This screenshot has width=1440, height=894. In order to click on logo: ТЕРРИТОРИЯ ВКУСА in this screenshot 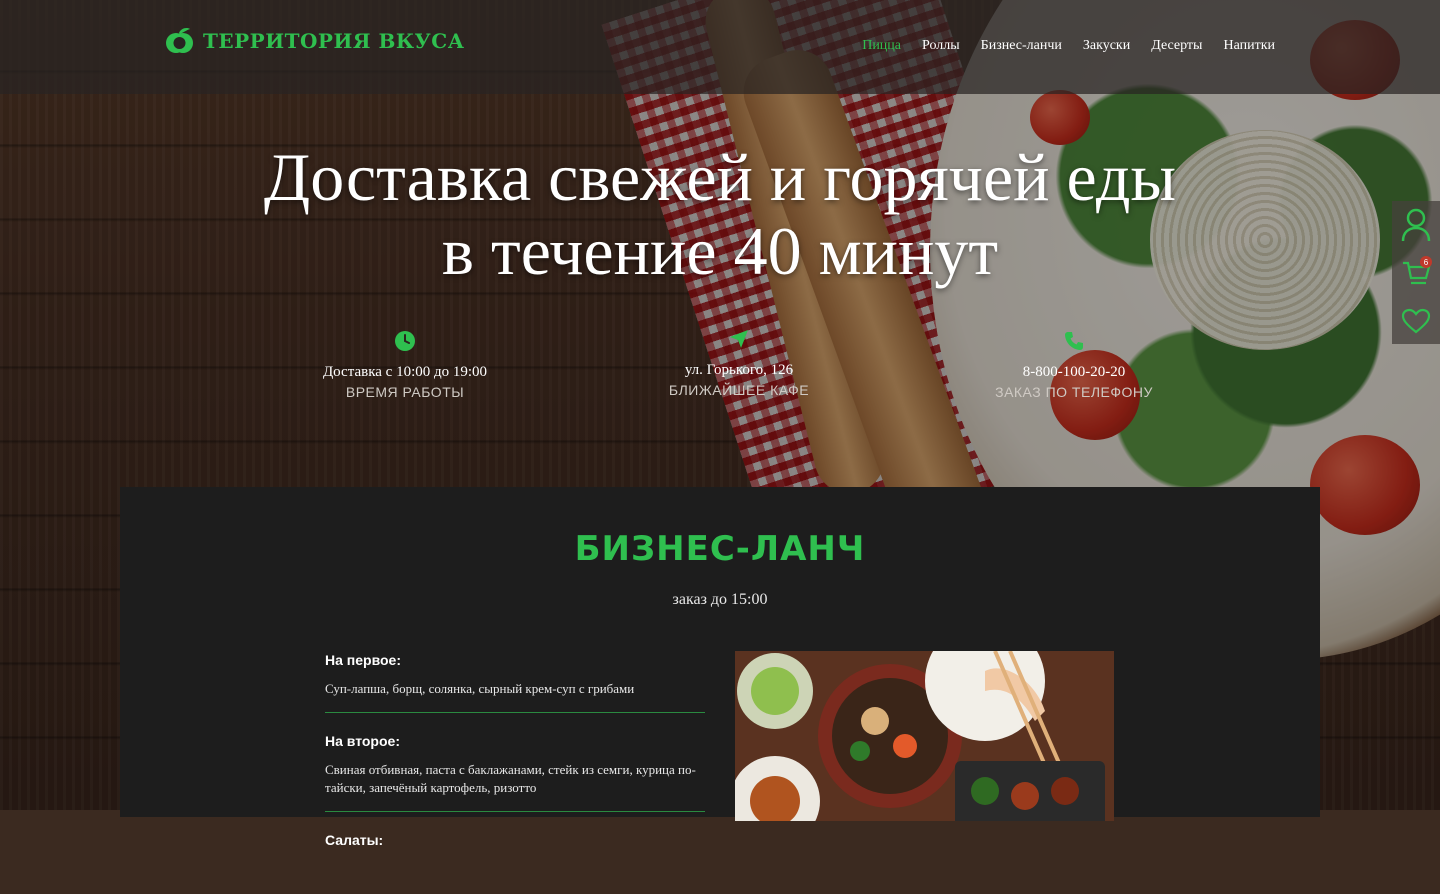, I will do `click(314, 41)`.